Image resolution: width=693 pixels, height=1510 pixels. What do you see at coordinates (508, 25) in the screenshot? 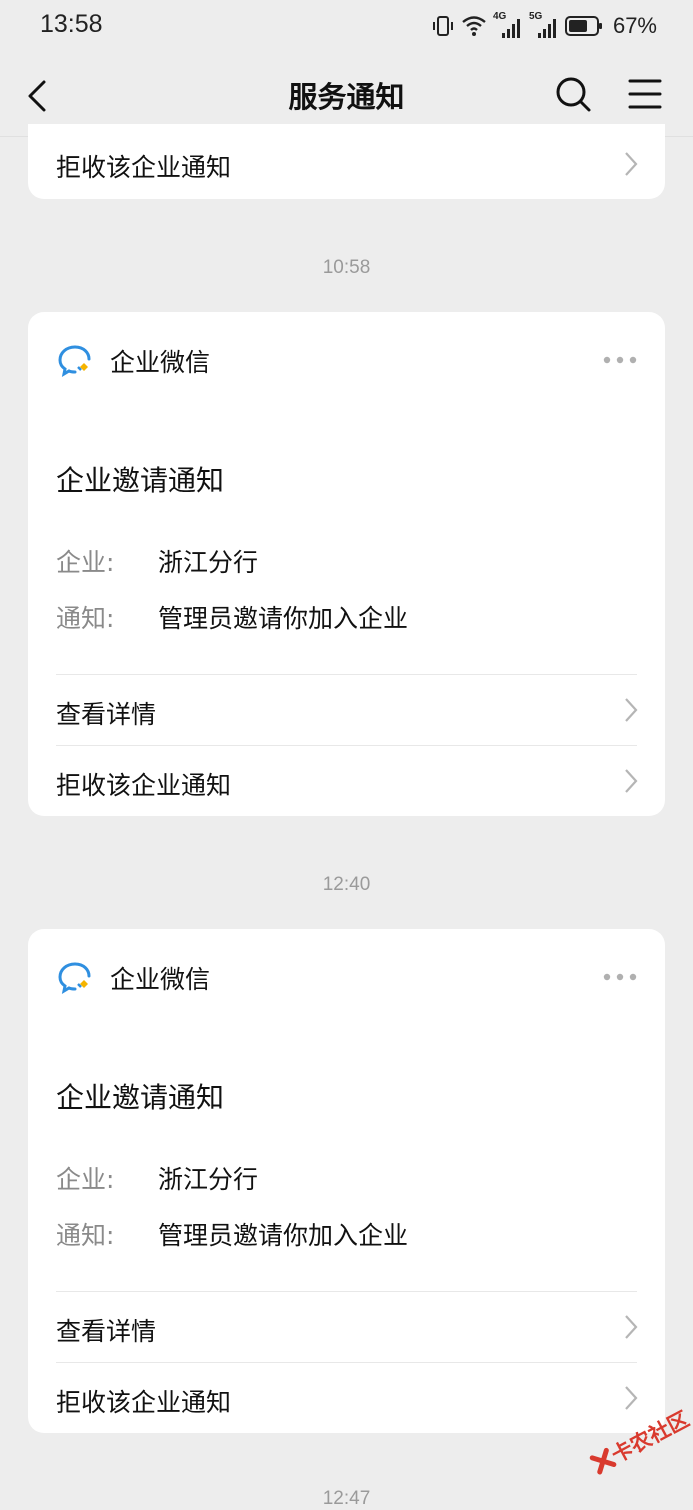
I see `cell-signal-4g-icon: 4G` at bounding box center [508, 25].